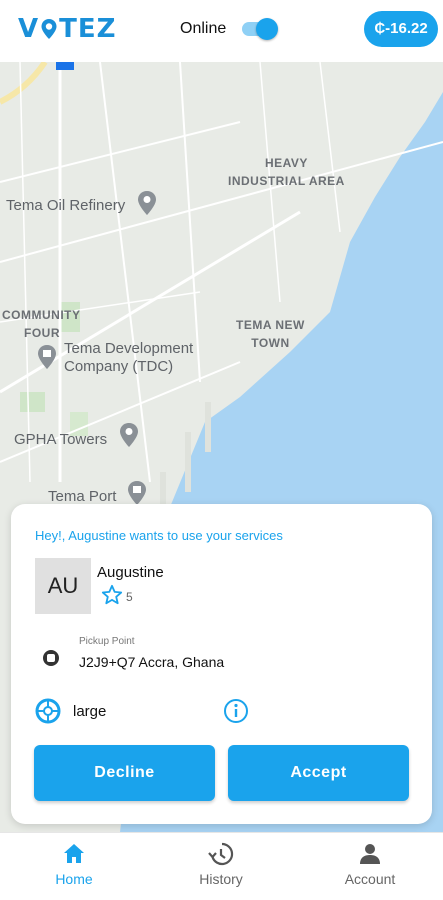 This screenshot has height=900, width=443. I want to click on map-label-community-four: COMMUNITY FOUR, so click(41, 324).